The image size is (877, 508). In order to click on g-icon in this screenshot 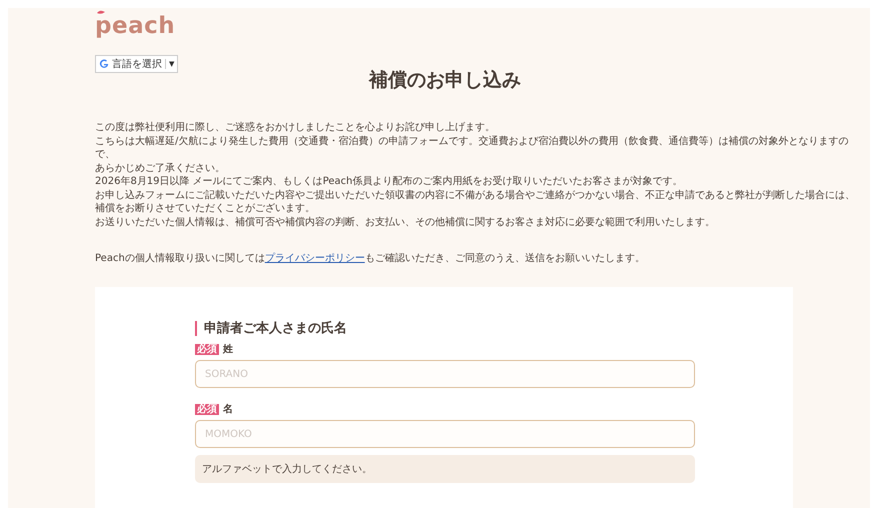, I will do `click(104, 64)`.